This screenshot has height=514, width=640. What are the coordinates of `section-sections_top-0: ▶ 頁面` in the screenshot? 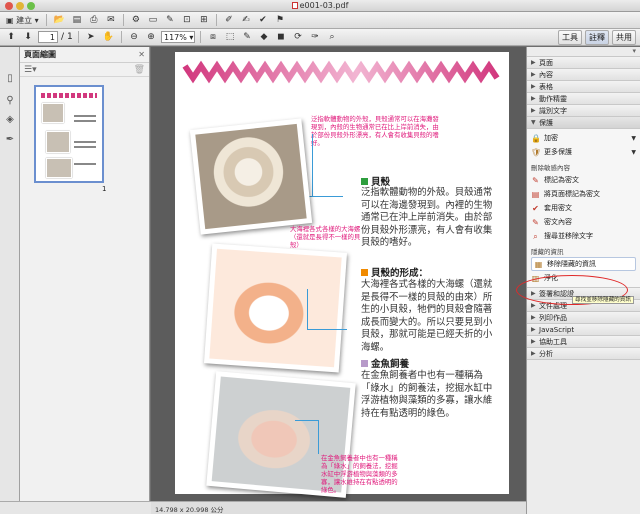 It's located at (583, 63).